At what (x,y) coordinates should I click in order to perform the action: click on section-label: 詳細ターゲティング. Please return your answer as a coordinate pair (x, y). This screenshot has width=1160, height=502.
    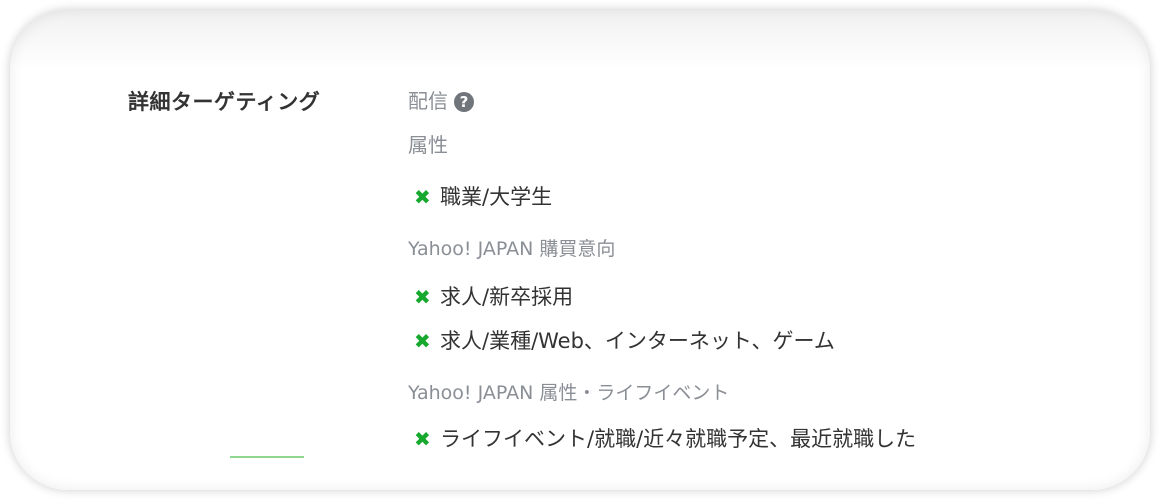
    Looking at the image, I should click on (224, 102).